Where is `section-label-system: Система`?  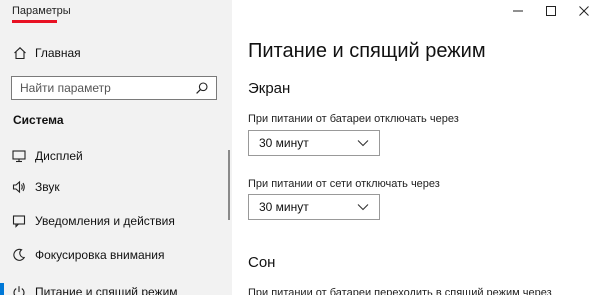
section-label-system: Система is located at coordinates (38, 120).